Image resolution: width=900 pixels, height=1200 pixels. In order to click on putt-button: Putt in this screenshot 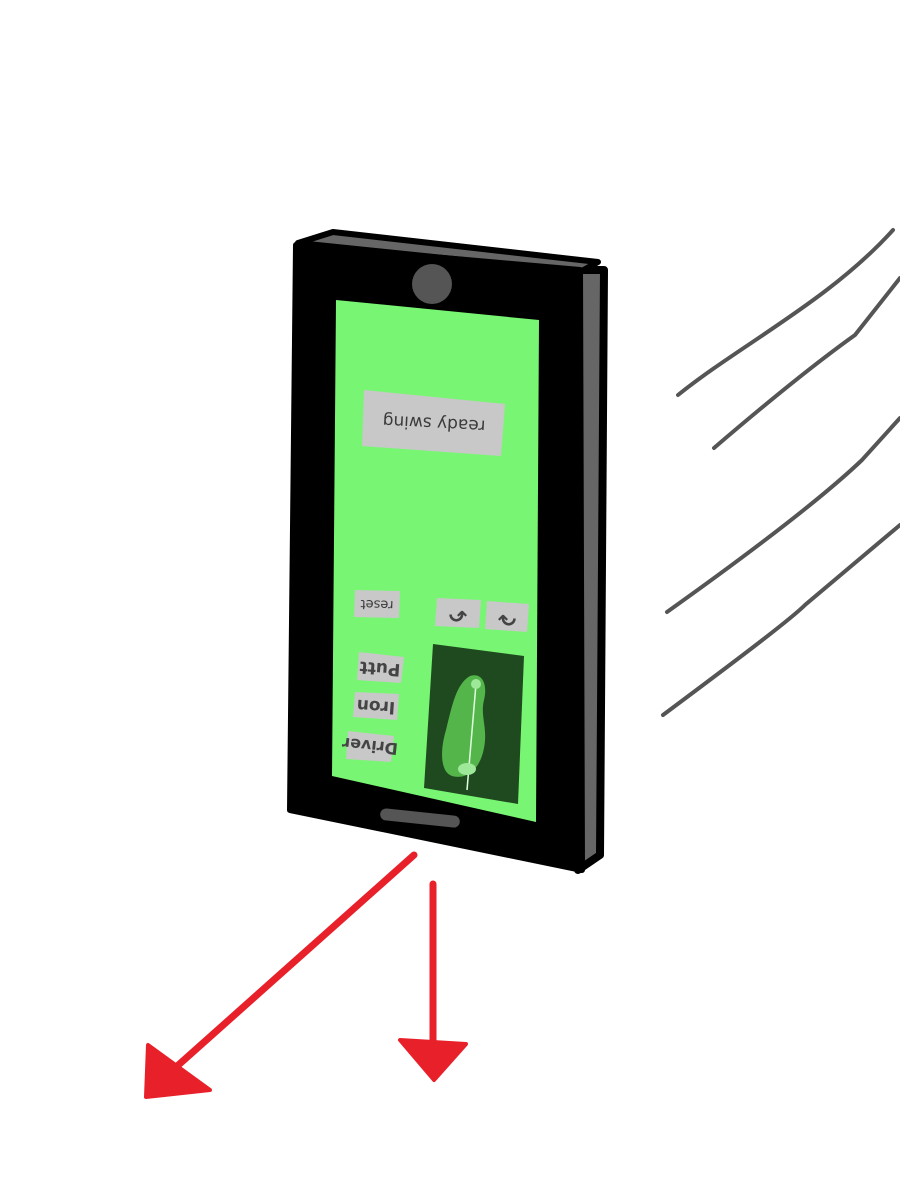, I will do `click(380, 667)`.